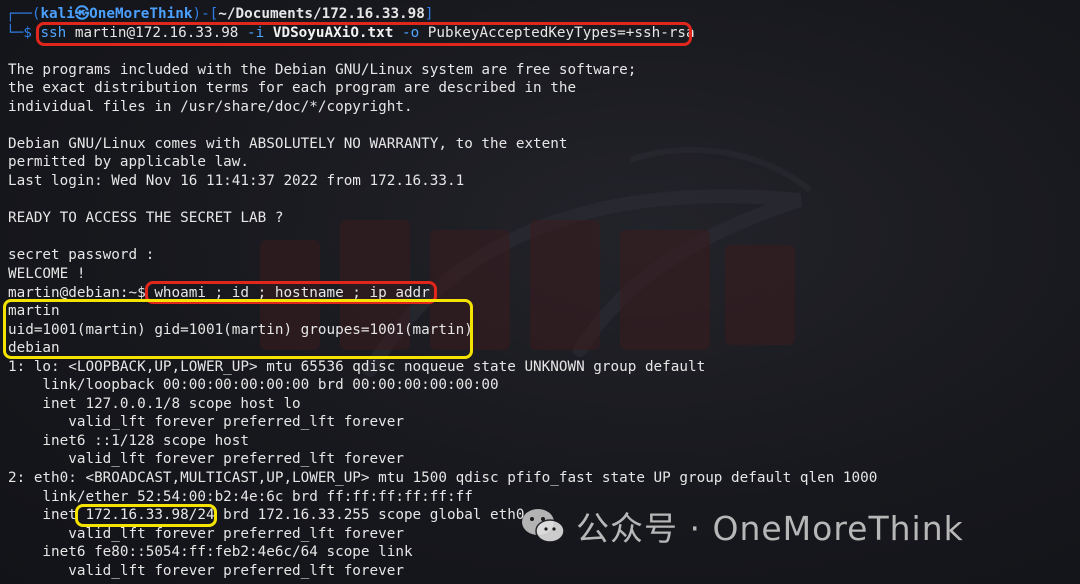  Describe the element at coordinates (321, 14) in the screenshot. I see `prompt-directory: ~/Documents/172.16.33.98` at that location.